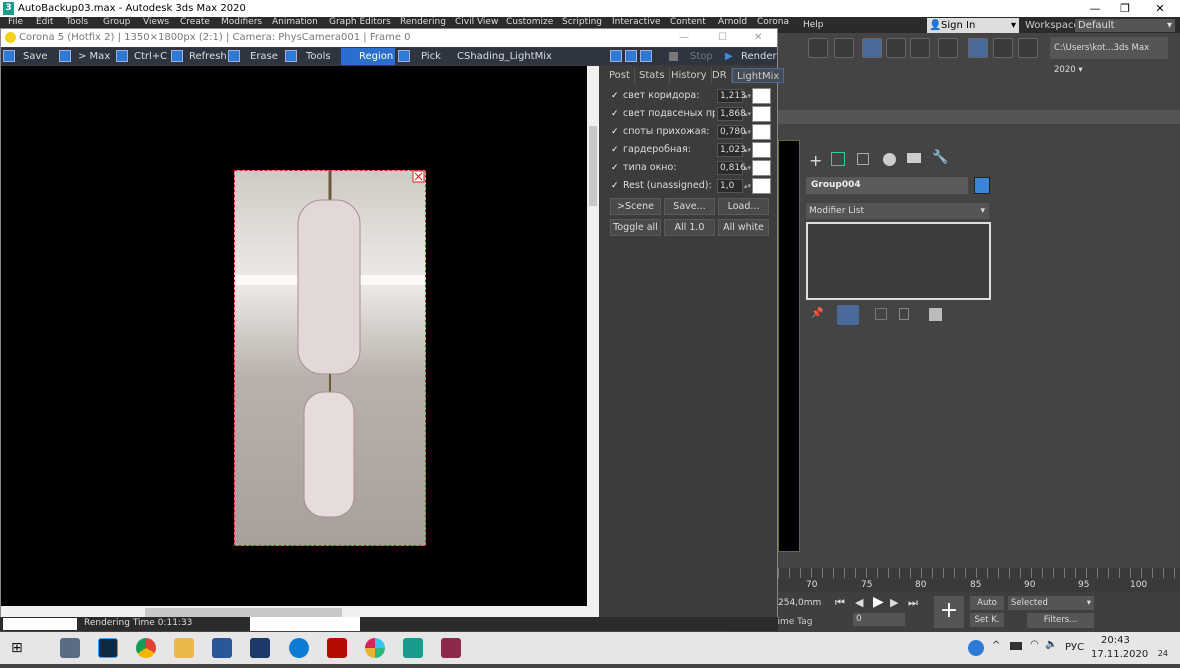 Image resolution: width=1180 pixels, height=668 pixels. I want to click on scene-explorer-icon, so click(818, 48).